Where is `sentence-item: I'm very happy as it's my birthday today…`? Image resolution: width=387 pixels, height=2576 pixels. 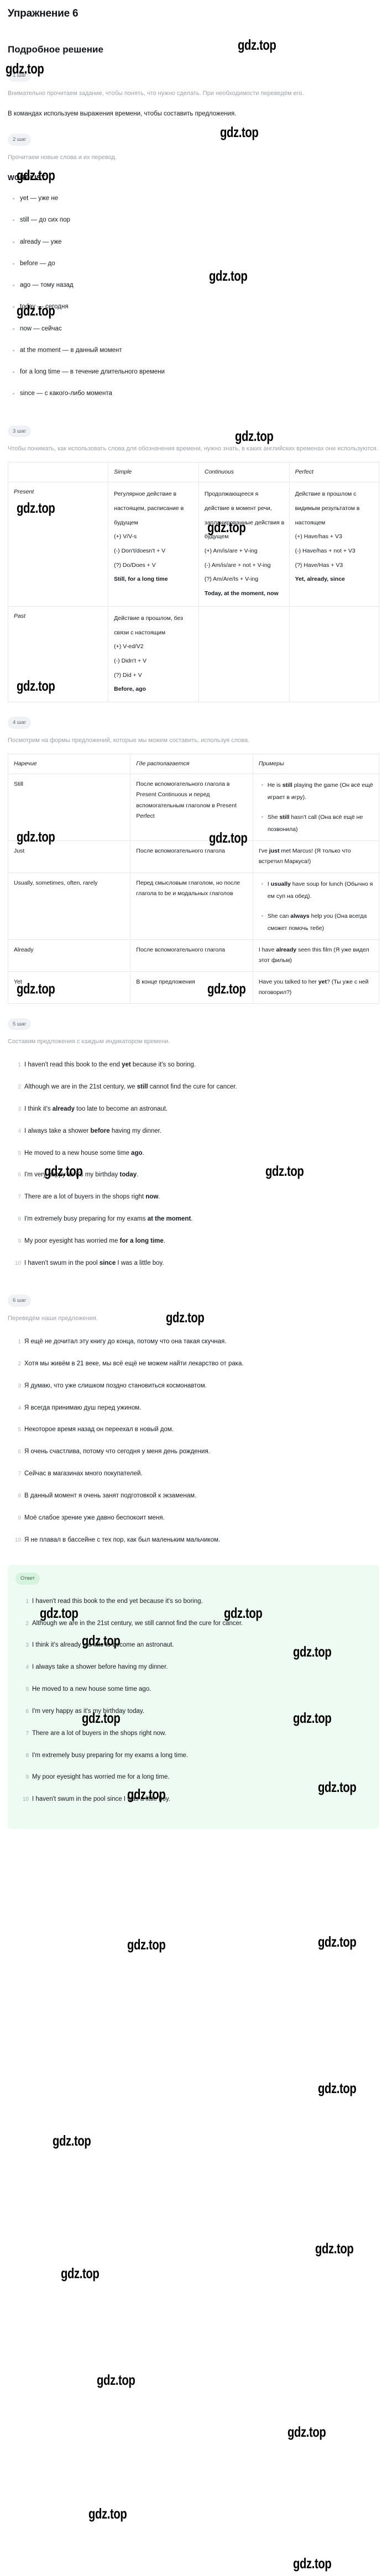
sentence-item: I'm very happy as it's my birthday today… is located at coordinates (195, 1712).